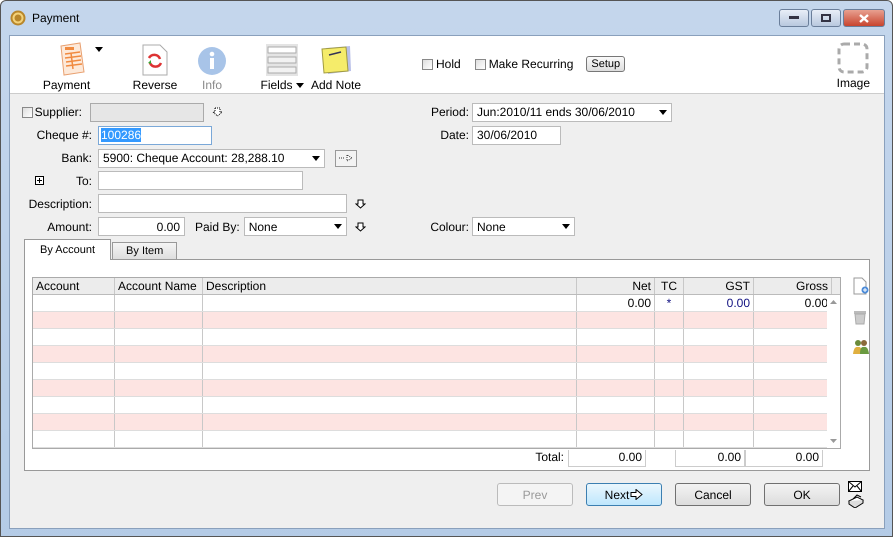 The width and height of the screenshot is (893, 537). Describe the element at coordinates (669, 286) in the screenshot. I see `column-header: TC` at that location.